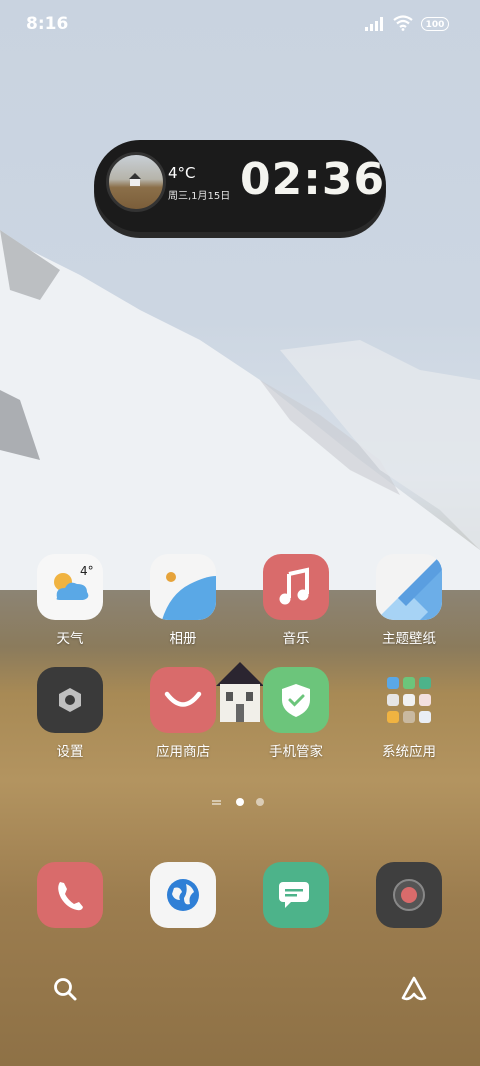  I want to click on status-bar: 8:16 100, so click(240, 24).